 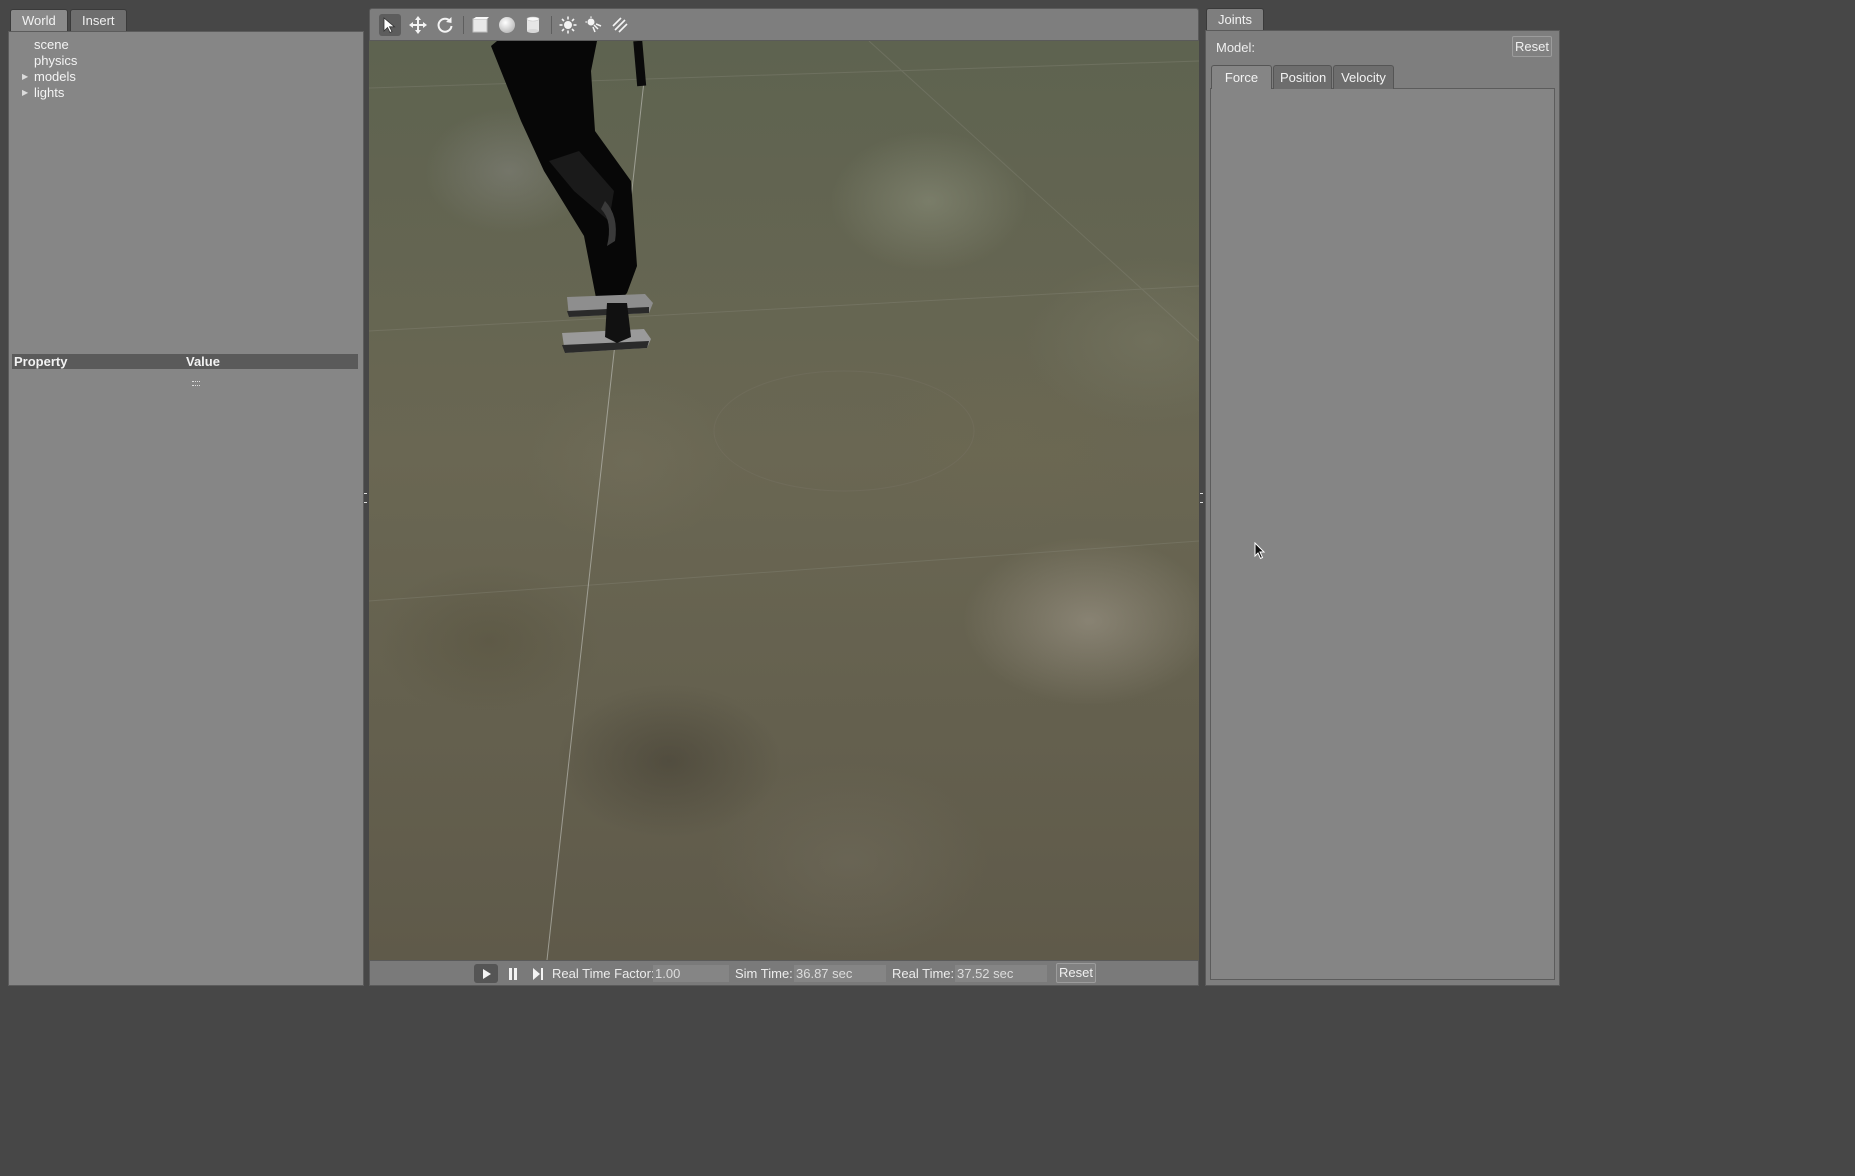 I want to click on real-time-value: 37.52 sec, so click(x=1001, y=973).